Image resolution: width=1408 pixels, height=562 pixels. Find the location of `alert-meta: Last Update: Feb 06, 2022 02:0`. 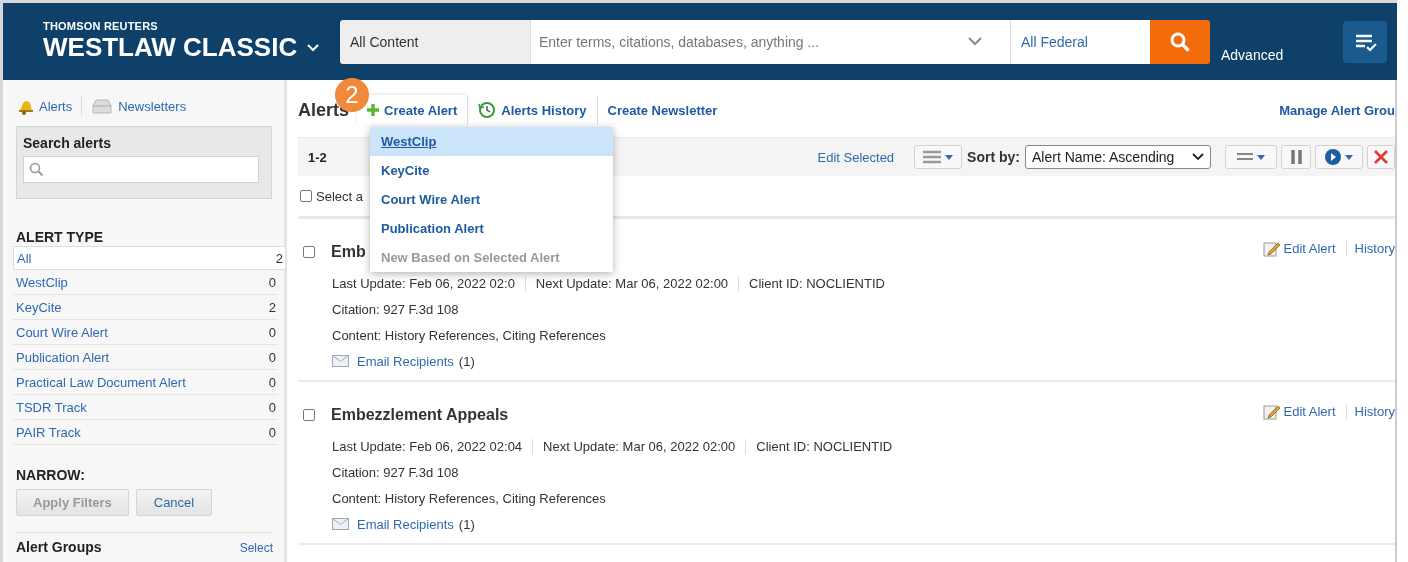

alert-meta: Last Update: Feb 06, 2022 02:0 is located at coordinates (424, 283).